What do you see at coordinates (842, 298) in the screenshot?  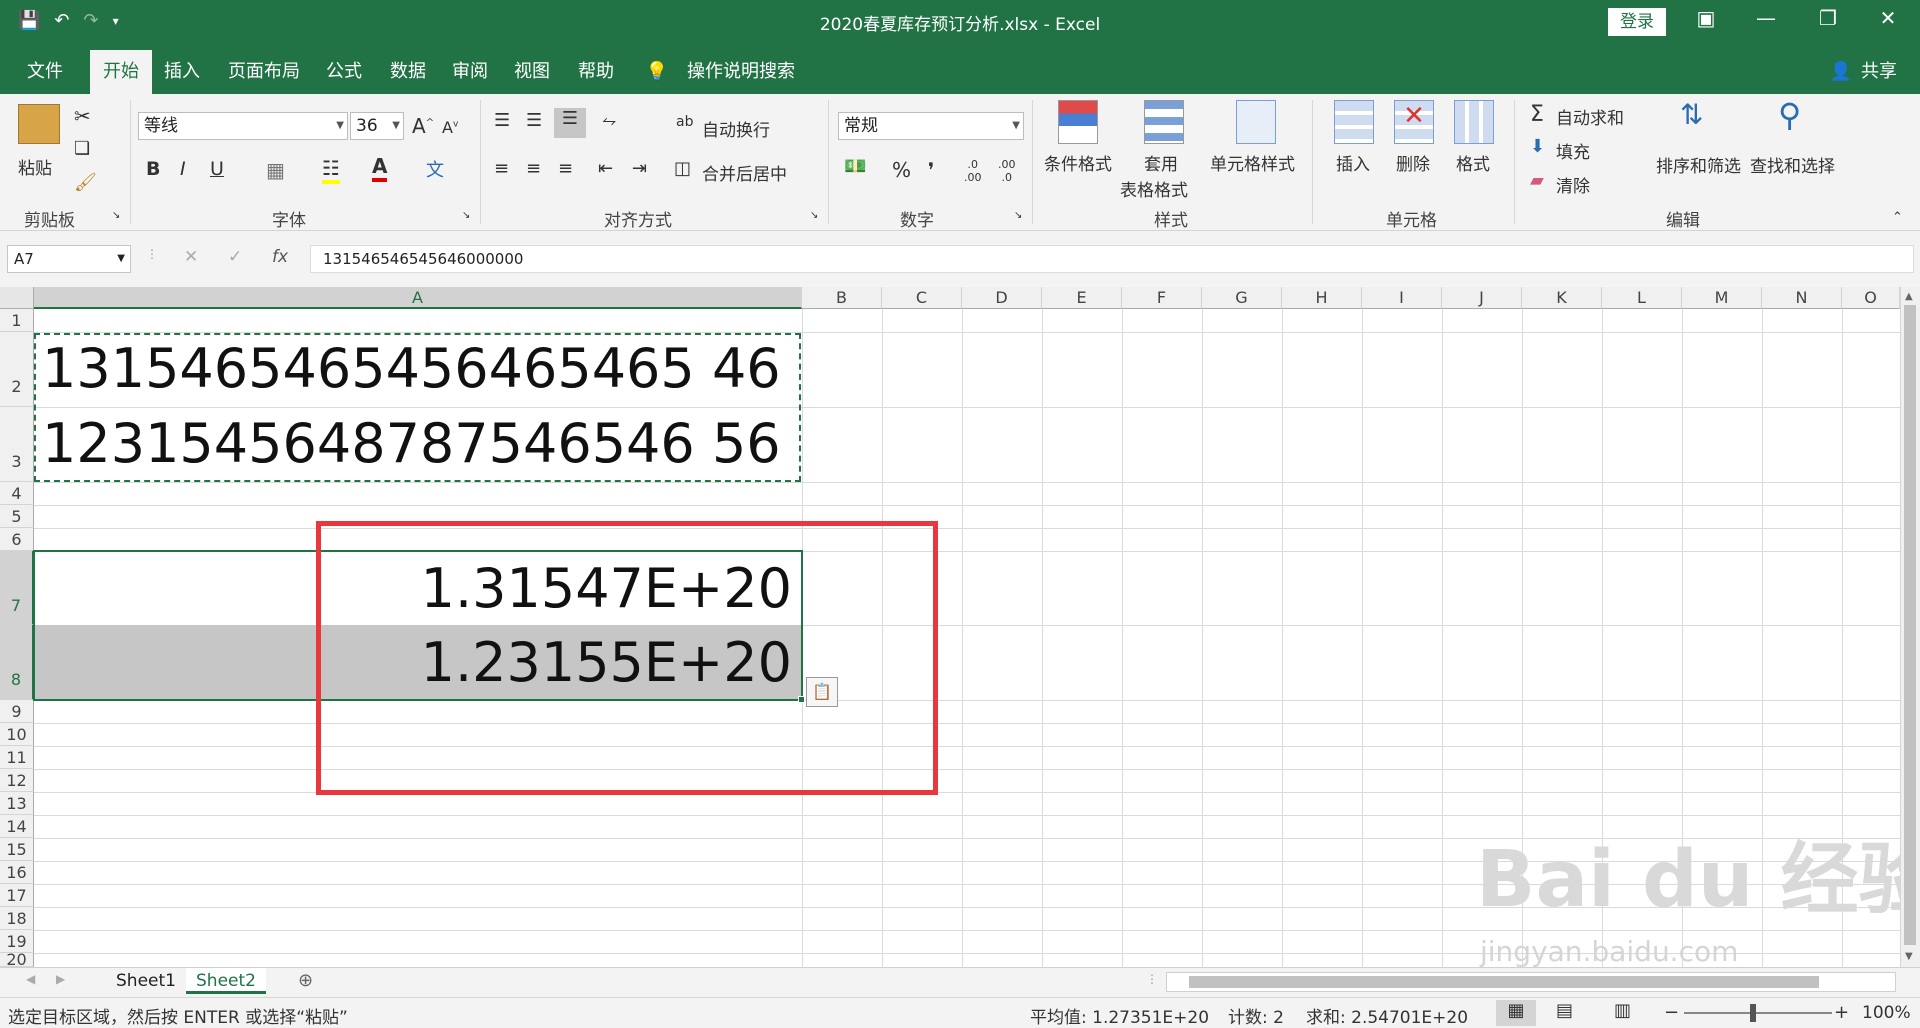 I see `column-header: B` at bounding box center [842, 298].